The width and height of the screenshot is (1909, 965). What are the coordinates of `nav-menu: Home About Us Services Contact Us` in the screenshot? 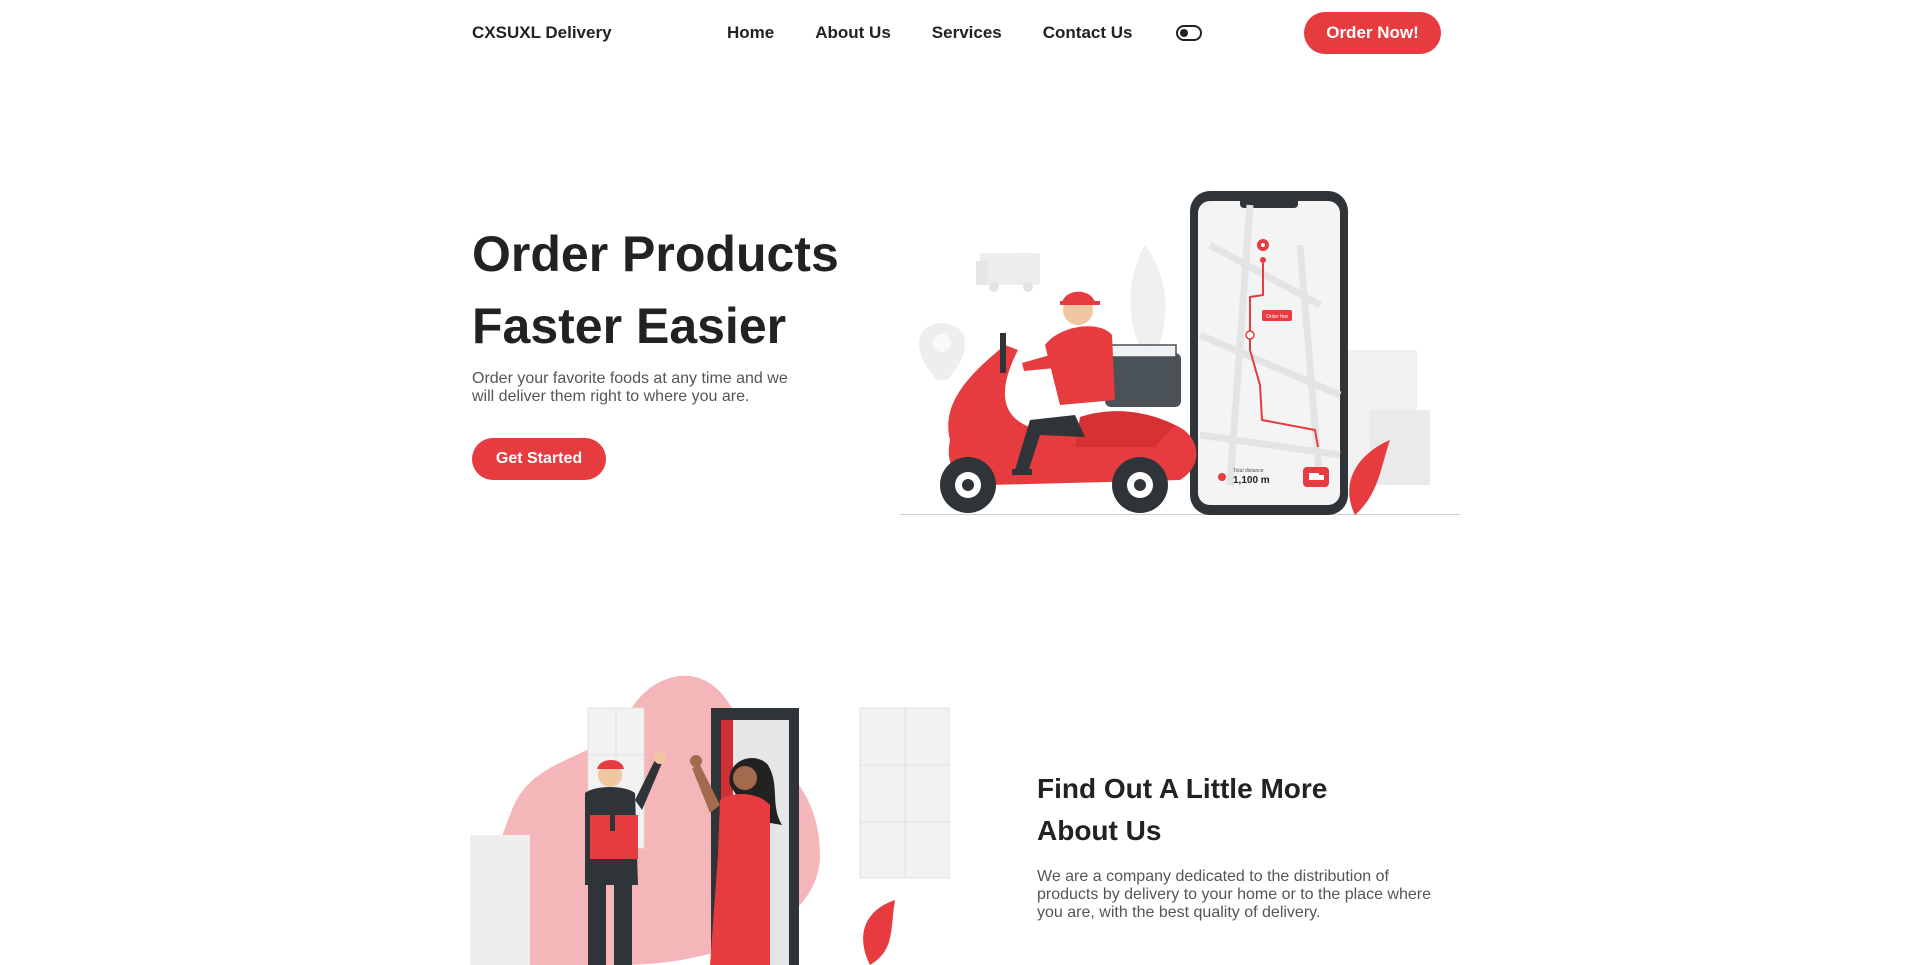 It's located at (965, 33).